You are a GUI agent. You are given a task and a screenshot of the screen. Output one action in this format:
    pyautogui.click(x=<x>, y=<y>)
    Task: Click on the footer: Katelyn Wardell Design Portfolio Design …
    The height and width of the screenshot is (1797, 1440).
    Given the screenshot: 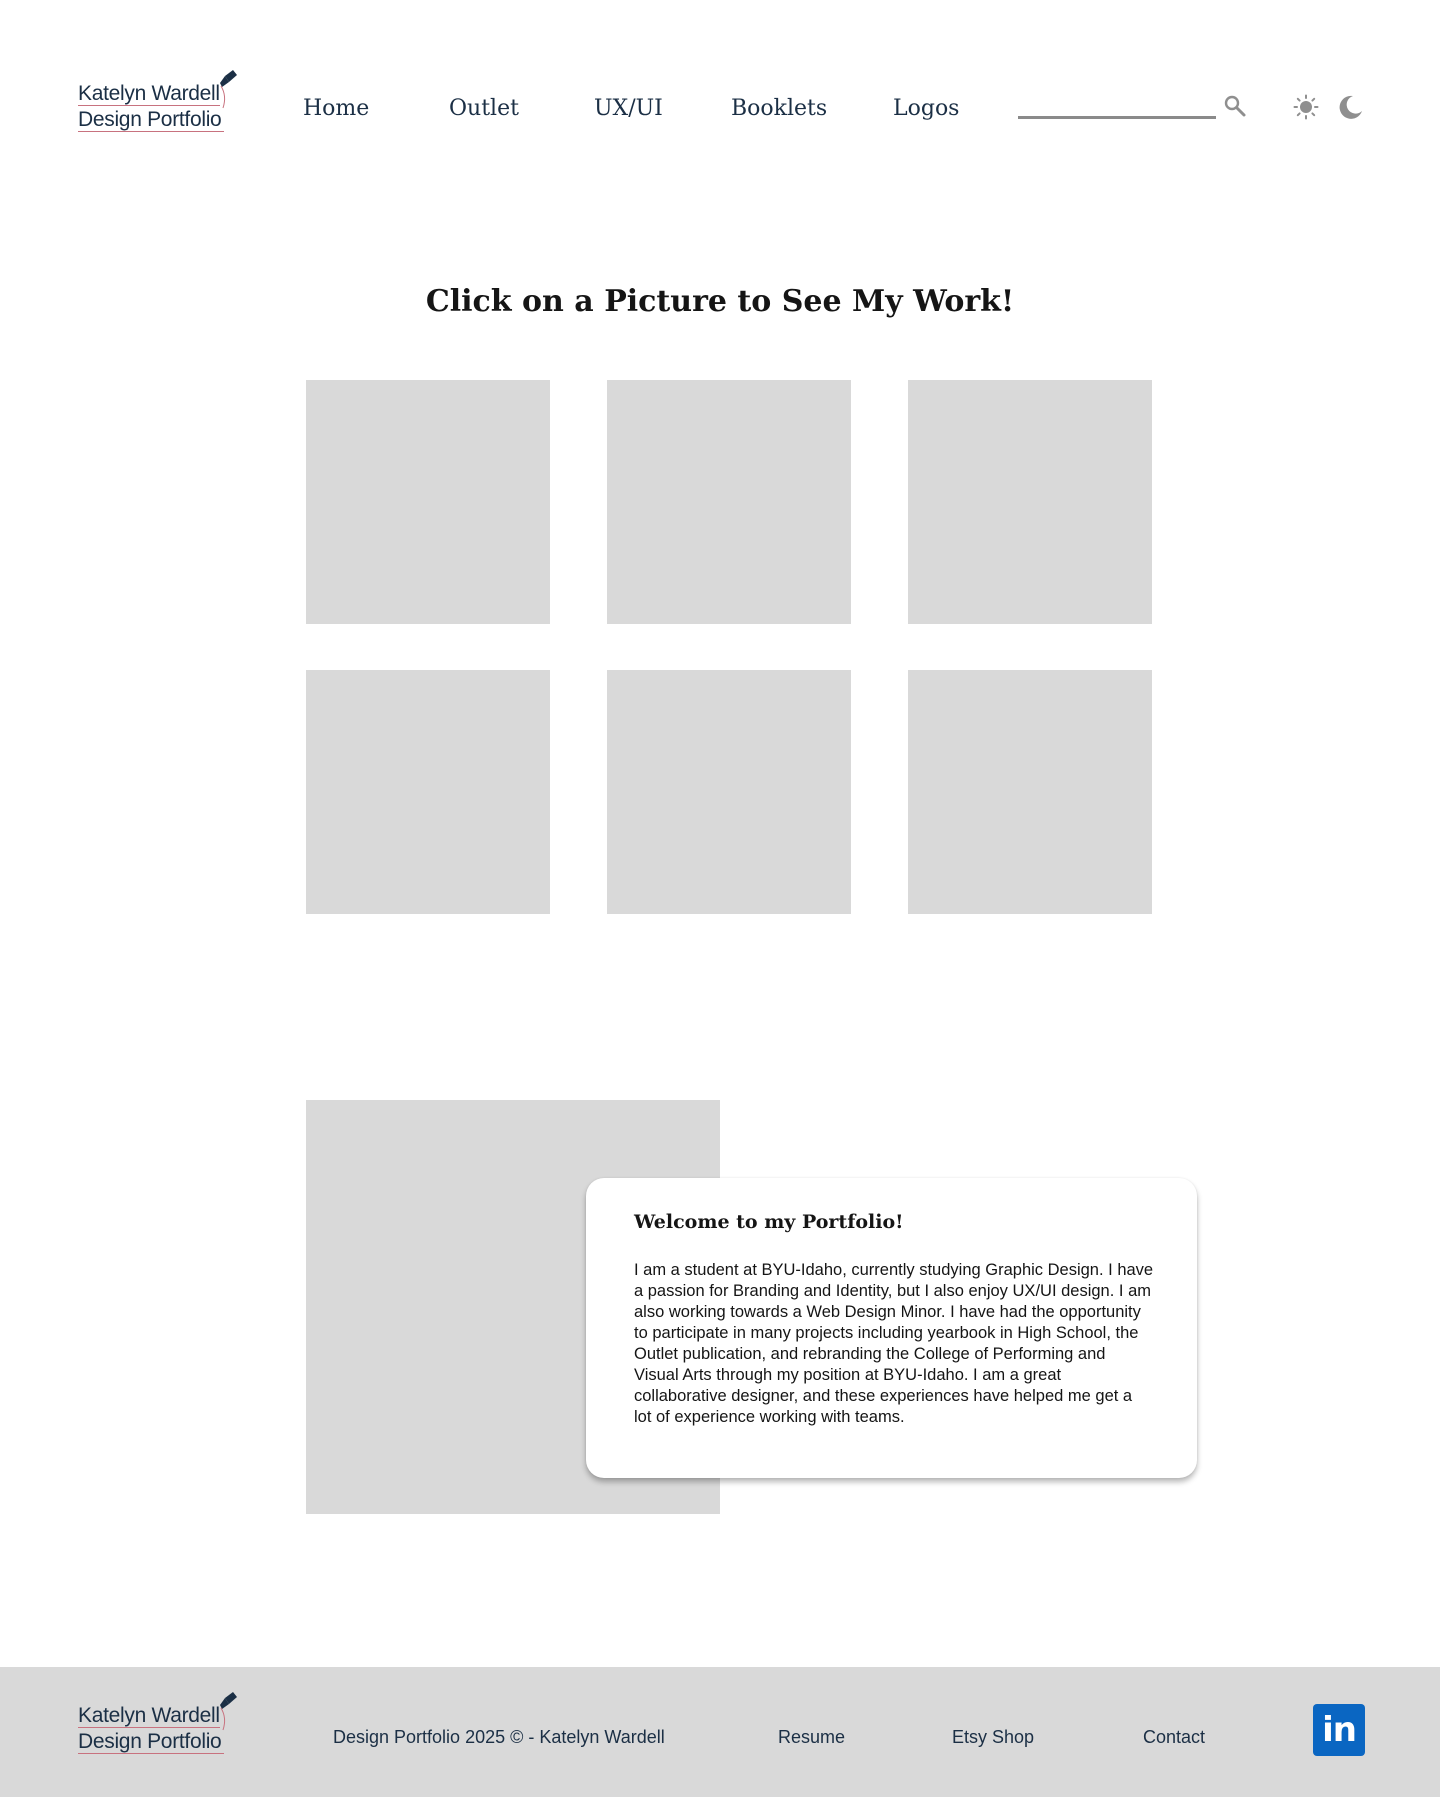 What is the action you would take?
    pyautogui.click(x=720, y=1732)
    